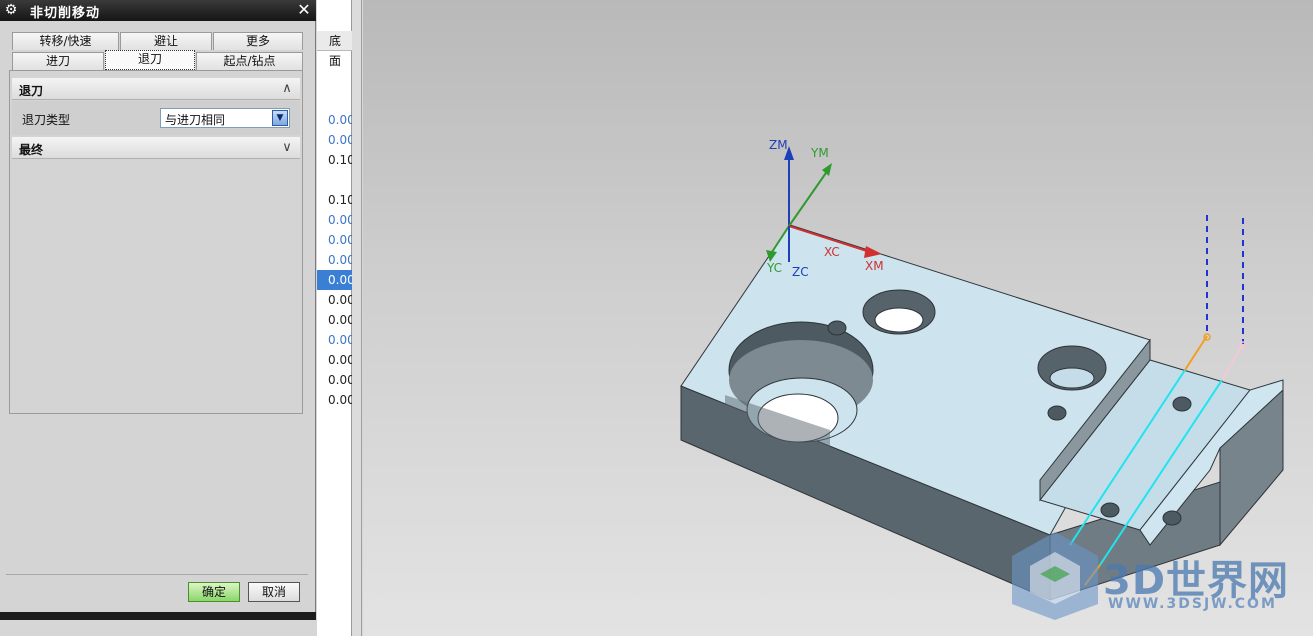 This screenshot has width=1313, height=636. I want to click on retract-group-header: 退刀 ∧, so click(156, 89).